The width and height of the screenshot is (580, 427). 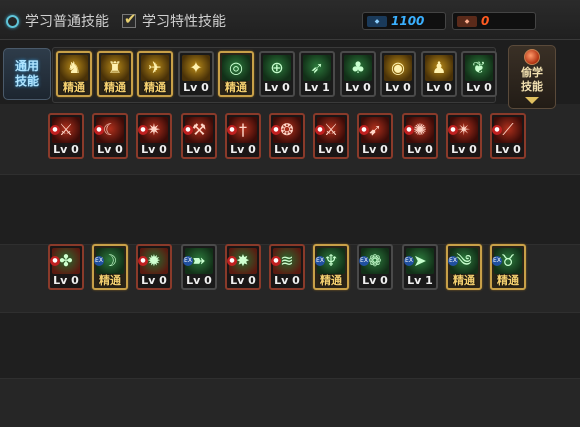 I want to click on steal-skills-label: 偷学技能, so click(x=532, y=79).